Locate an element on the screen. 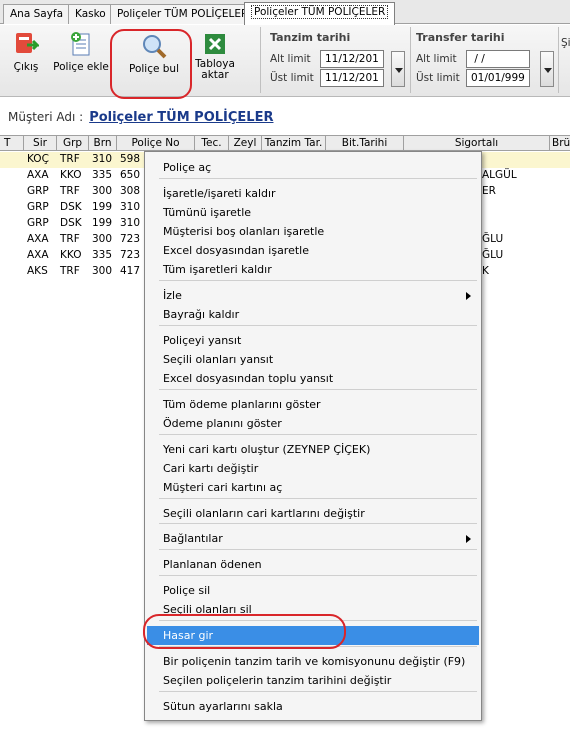 The height and width of the screenshot is (733, 570). menu-item-baglantilar-label: Bağlantılar is located at coordinates (193, 538).